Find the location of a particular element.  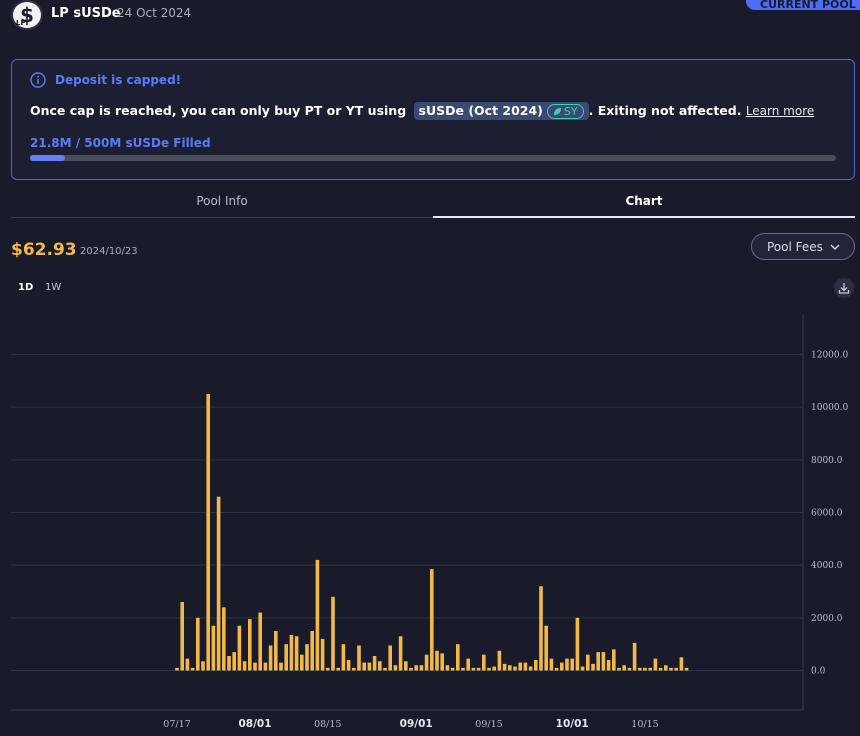

current-pool-badge: CURRENT POOL is located at coordinates (803, 5).